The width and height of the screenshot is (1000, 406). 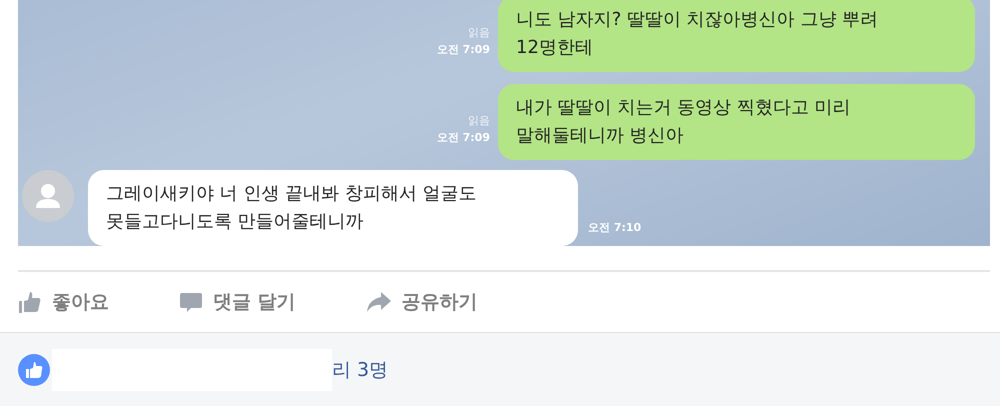 What do you see at coordinates (379, 302) in the screenshot?
I see `share-arrow-icon` at bounding box center [379, 302].